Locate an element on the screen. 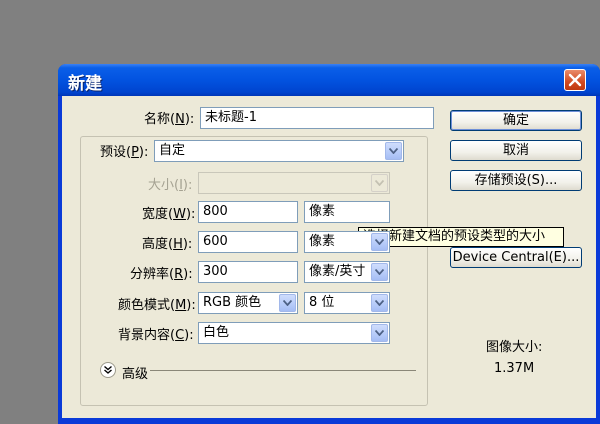  height-label: 高度(H): is located at coordinates (167, 244).